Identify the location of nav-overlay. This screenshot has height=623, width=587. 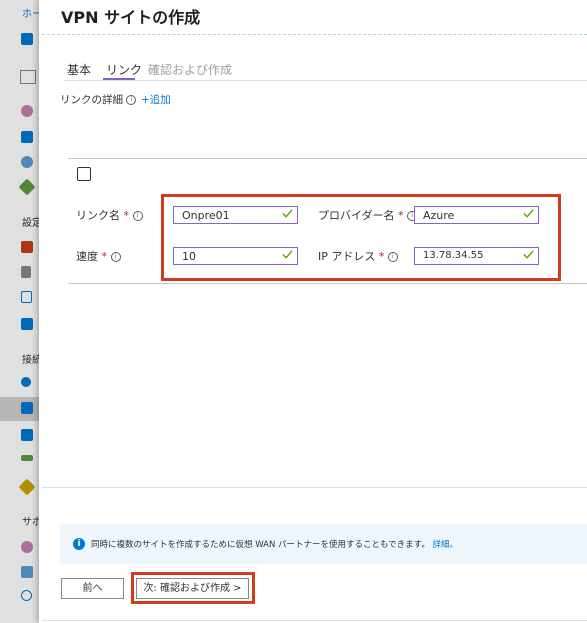
(21, 311).